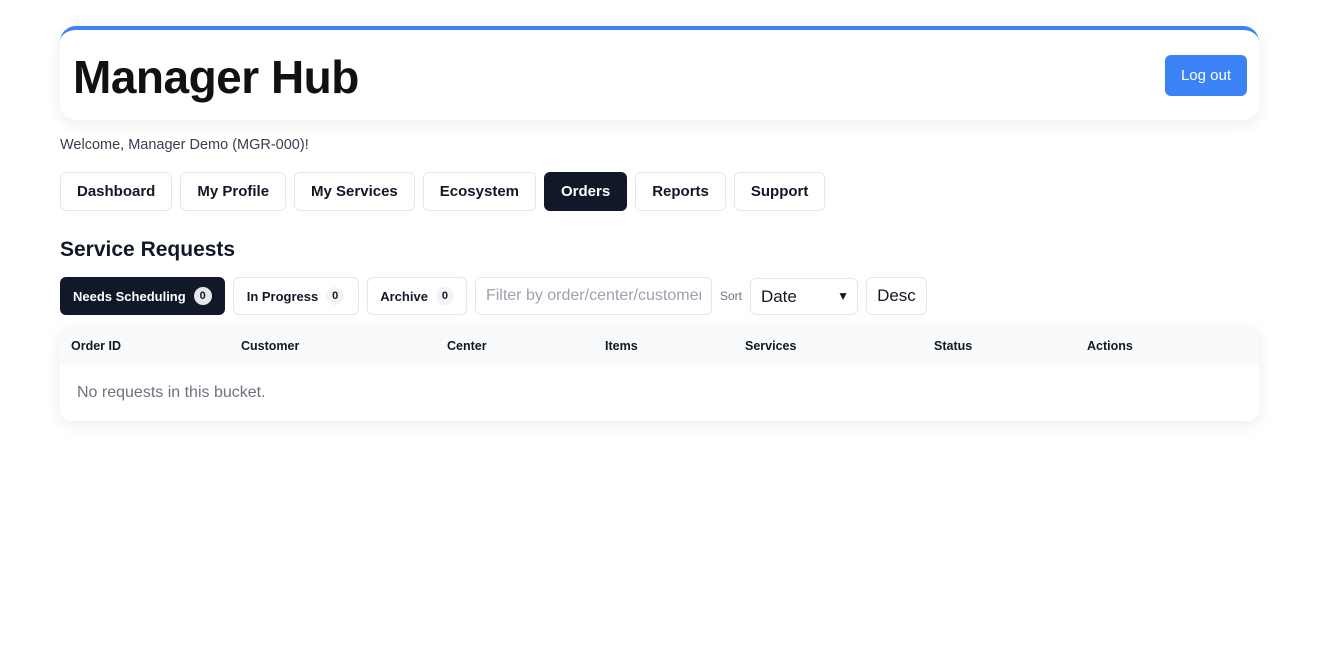 The image size is (1328, 671). Describe the element at coordinates (779, 191) in the screenshot. I see `tab-support: Support` at that location.